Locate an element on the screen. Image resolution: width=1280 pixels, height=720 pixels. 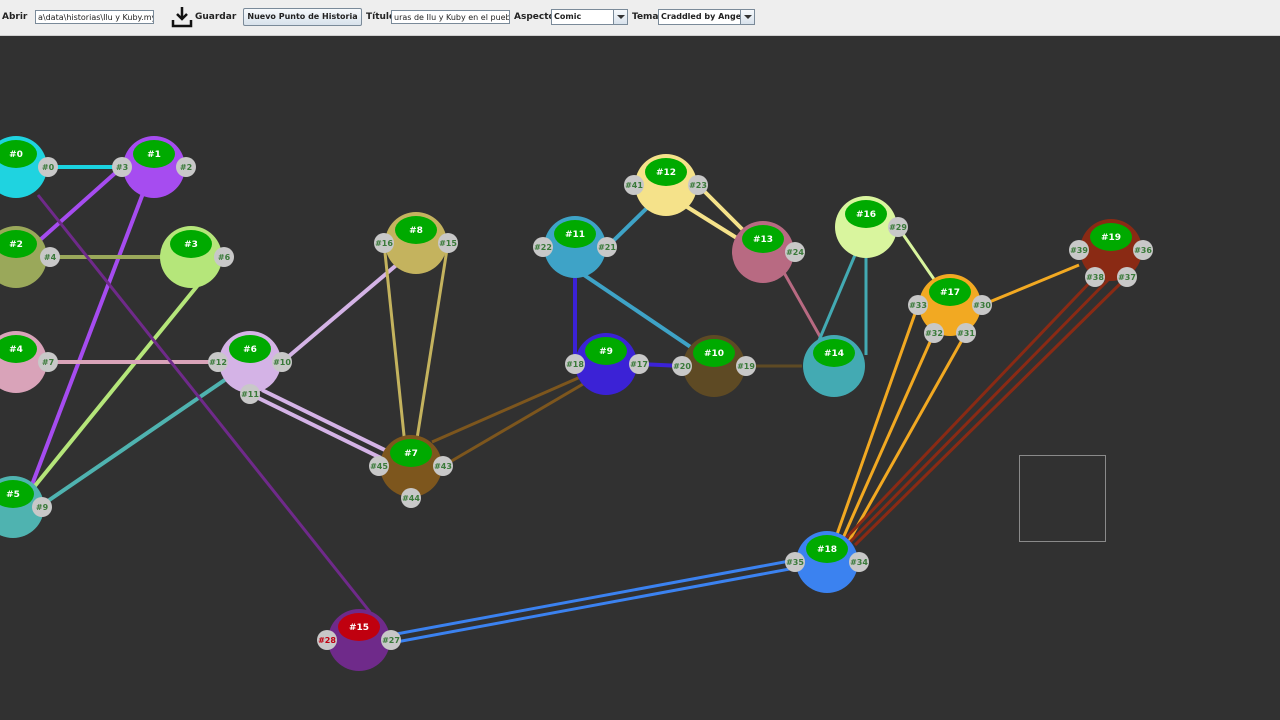
port-12: #12 is located at coordinates (218, 362).